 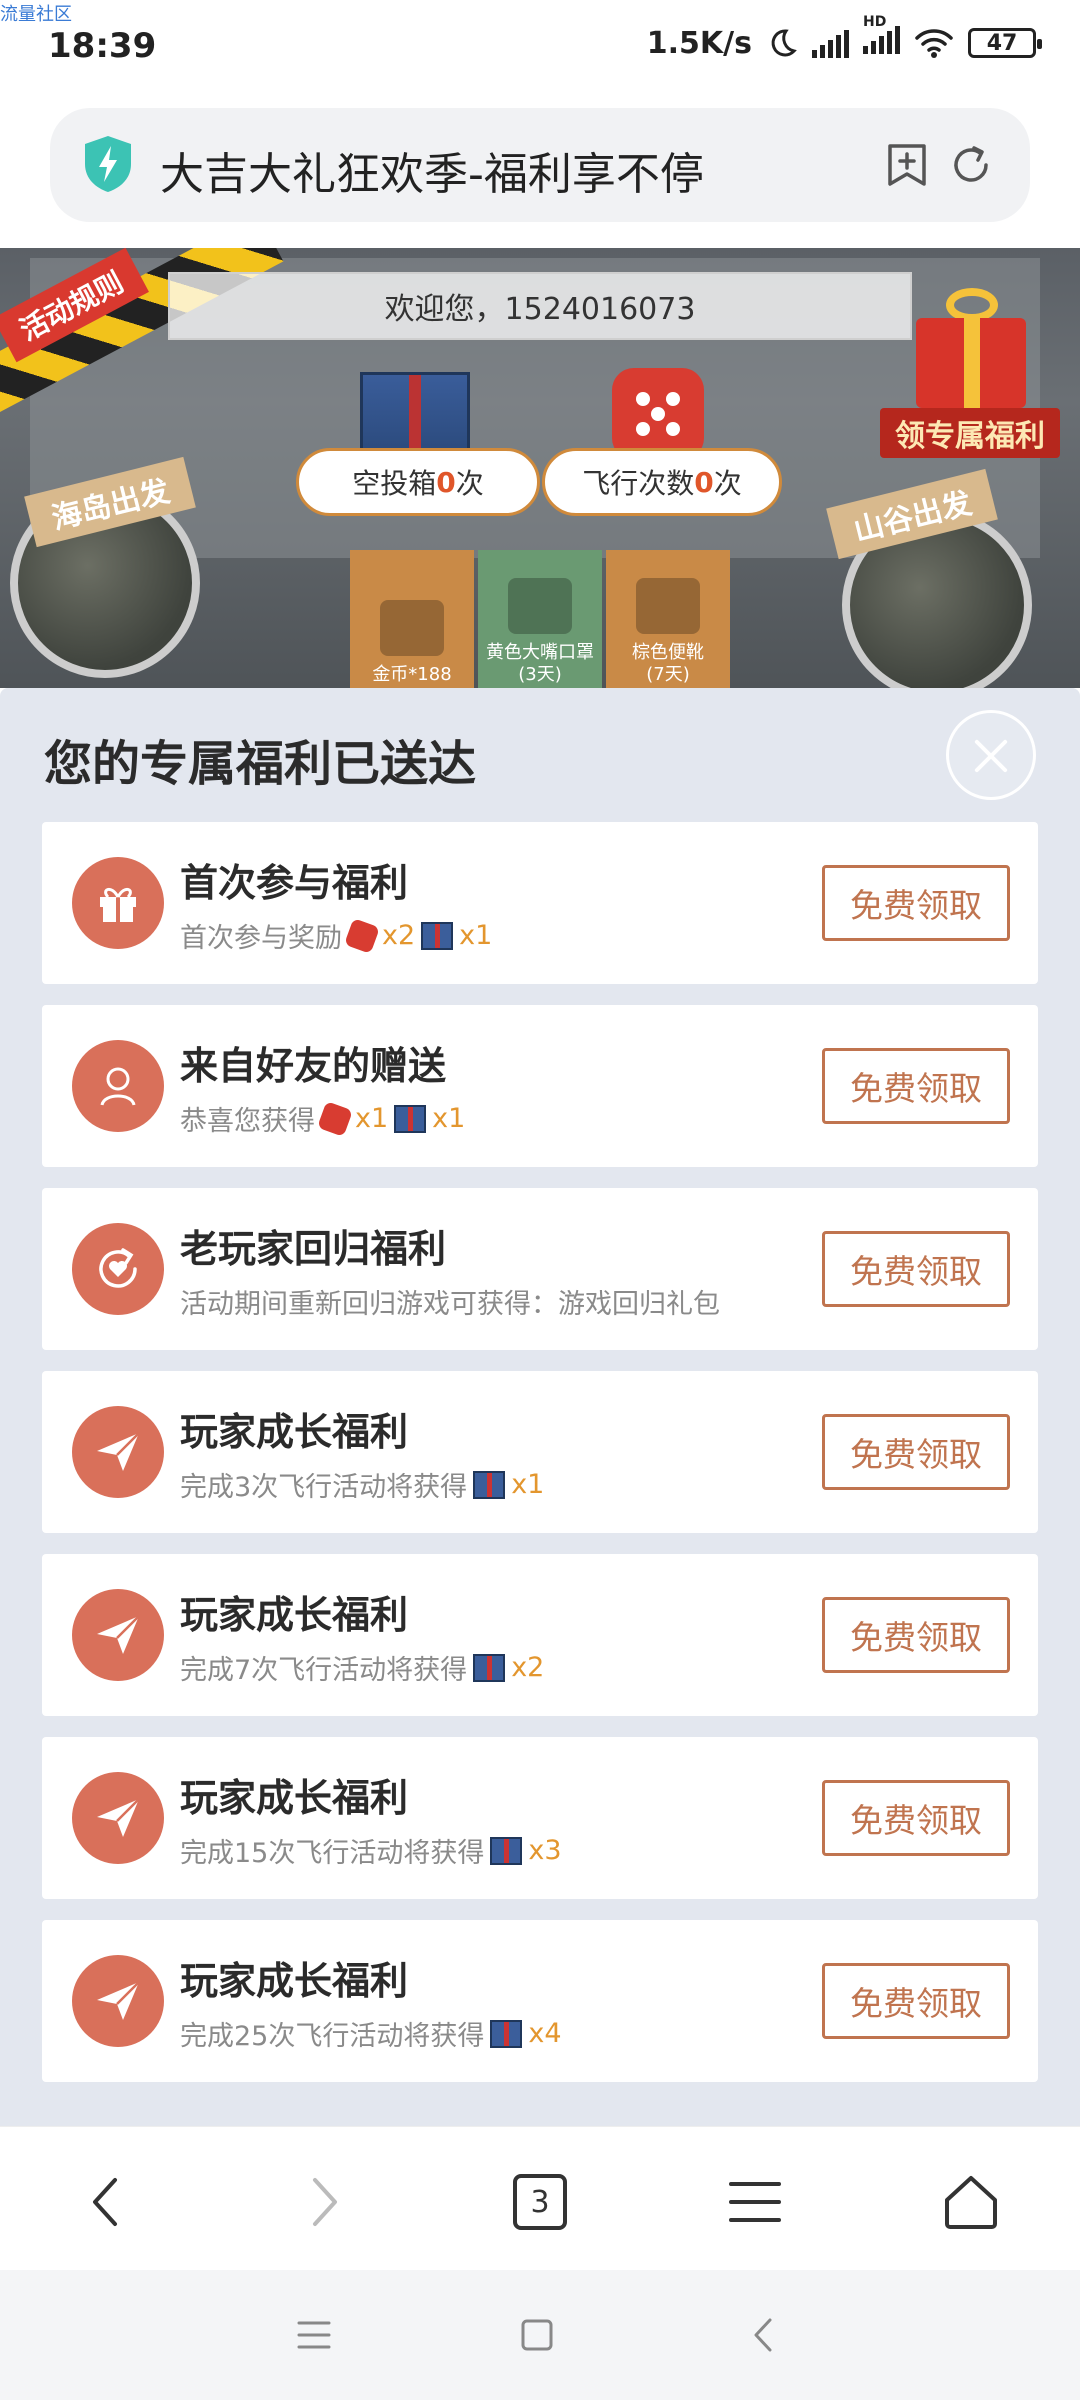 I want to click on address-bar: 大吉大礼狂欢季-福利享不停, so click(x=540, y=165).